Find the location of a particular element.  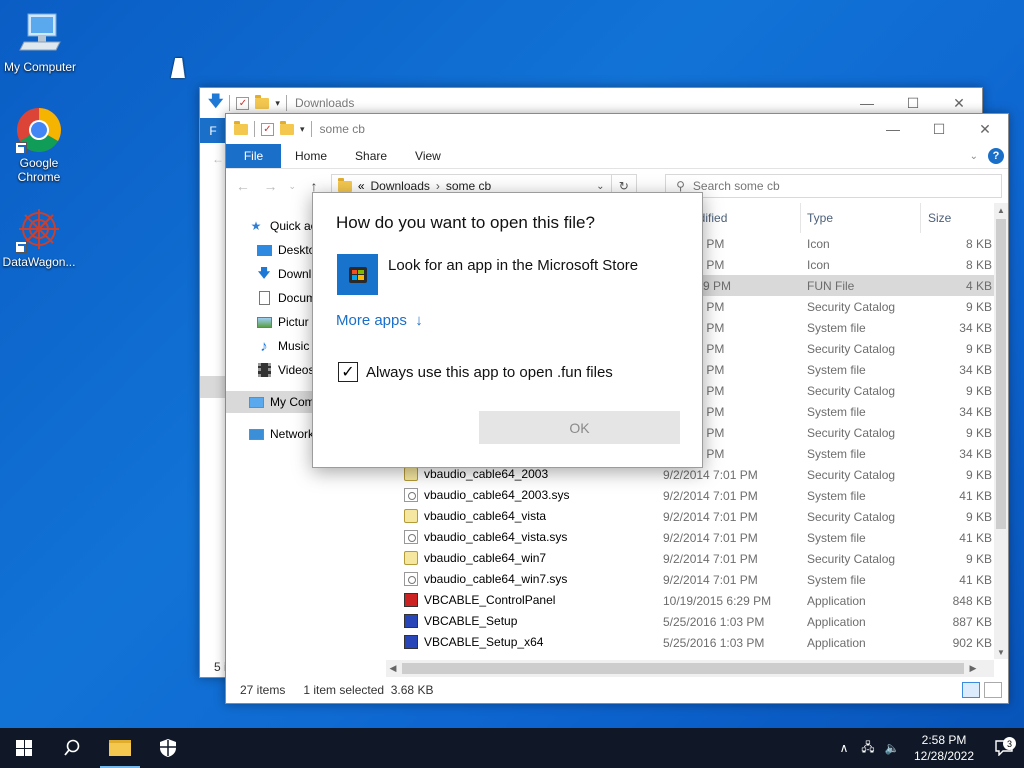

music-icon: ♪ is located at coordinates (264, 346).